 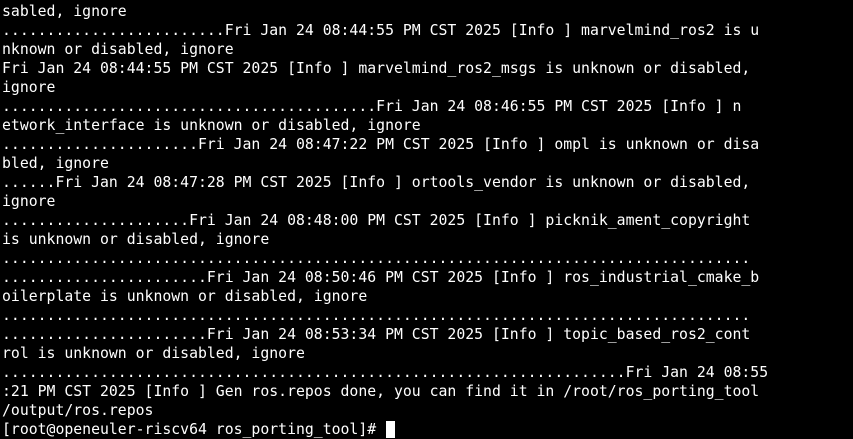 I want to click on output-line: /output/ros.repos, so click(x=78, y=410).